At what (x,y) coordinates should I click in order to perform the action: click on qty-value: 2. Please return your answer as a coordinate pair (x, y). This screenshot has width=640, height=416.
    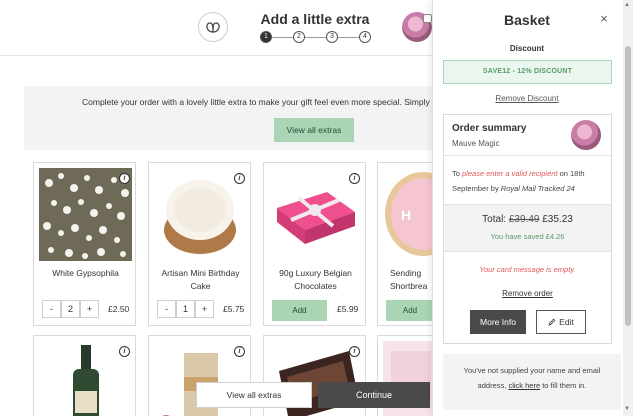
    Looking at the image, I should click on (70, 309).